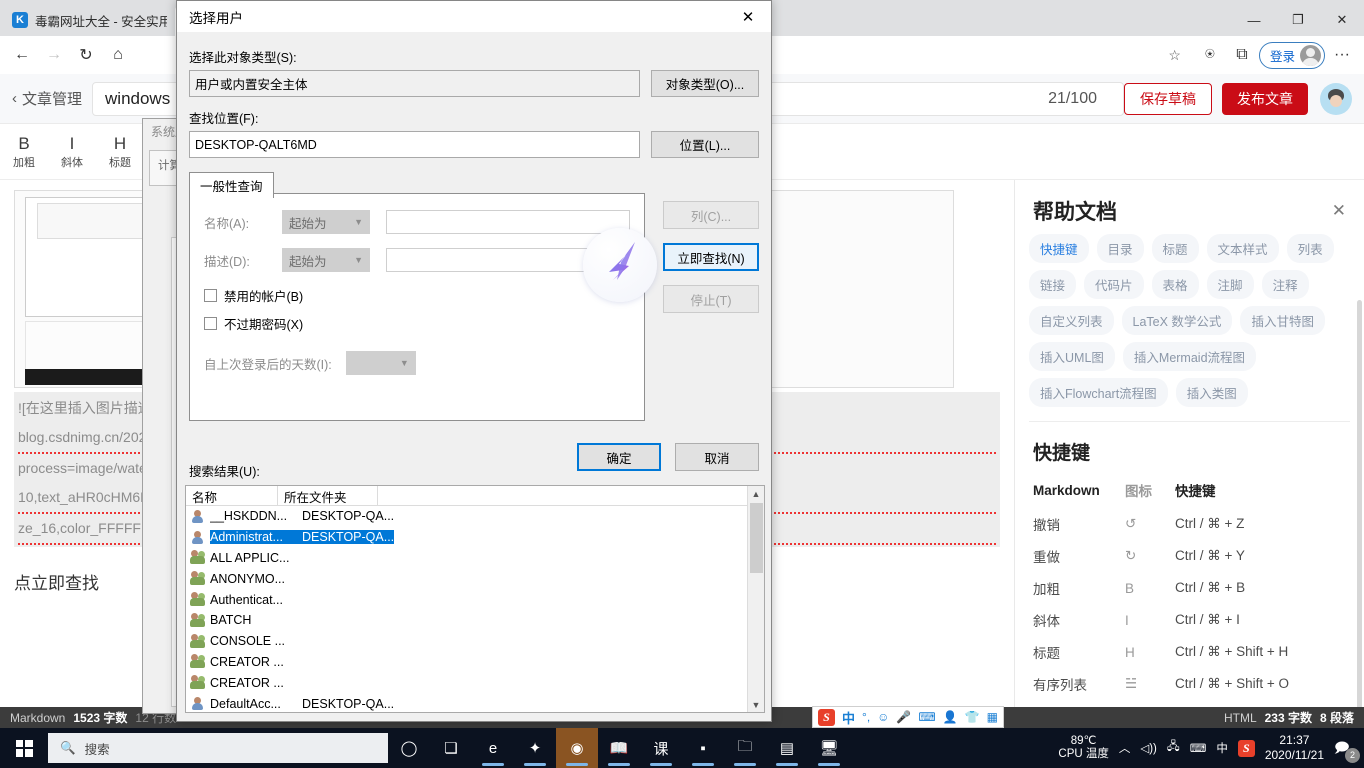 The width and height of the screenshot is (1364, 768). I want to click on ok-button: 确定, so click(619, 457).